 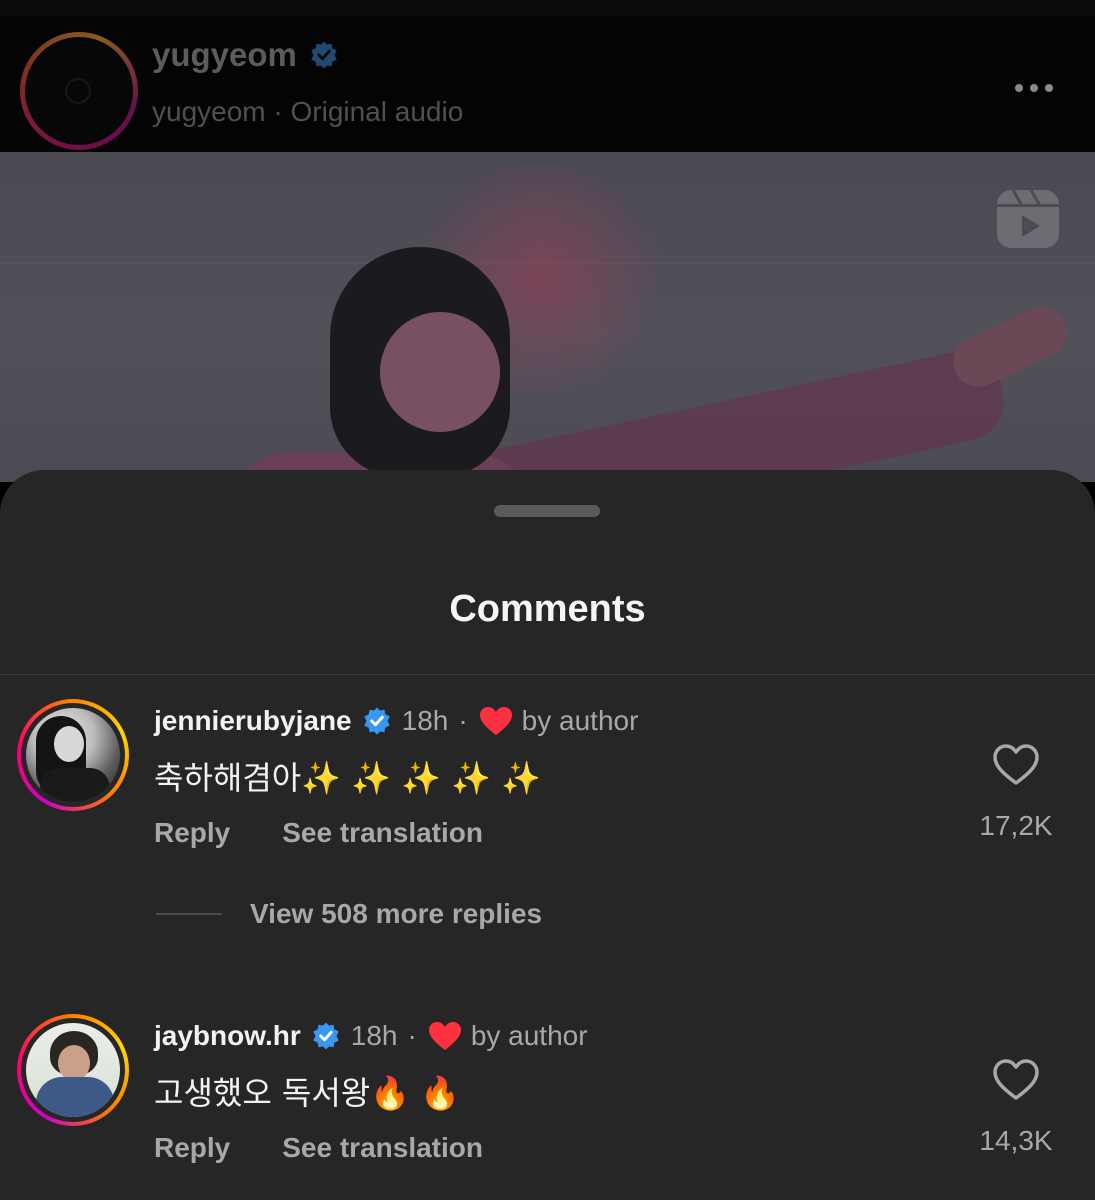 What do you see at coordinates (547, 511) in the screenshot?
I see `sheet-drag-handle` at bounding box center [547, 511].